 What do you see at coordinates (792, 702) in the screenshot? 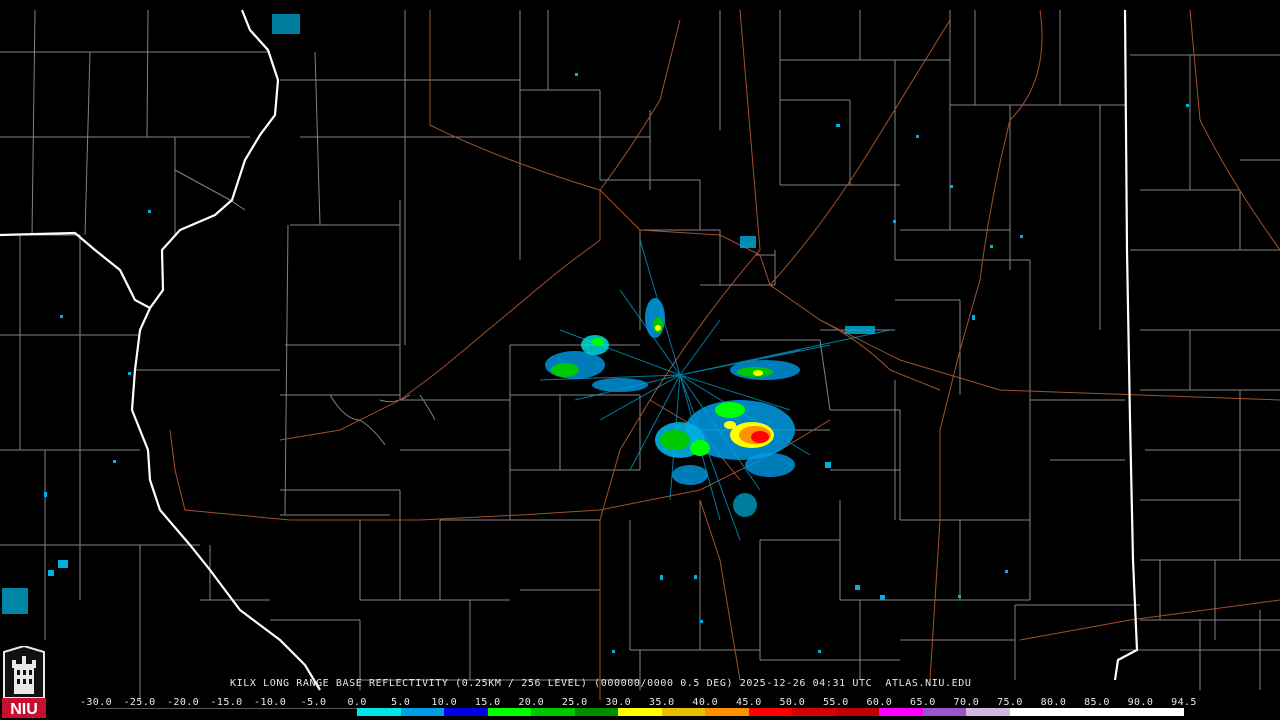
I see `legend-tick-label: 50.0` at bounding box center [792, 702].